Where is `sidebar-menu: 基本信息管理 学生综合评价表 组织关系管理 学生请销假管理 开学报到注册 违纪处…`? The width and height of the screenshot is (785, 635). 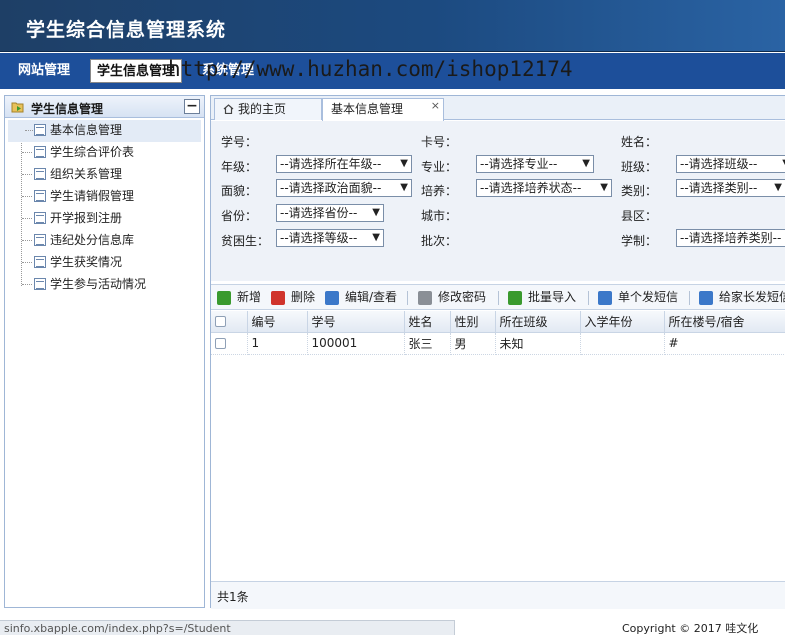 sidebar-menu: 基本信息管理 学生综合评价表 组织关系管理 学生请销假管理 开学报到注册 违纪处… is located at coordinates (104, 207).